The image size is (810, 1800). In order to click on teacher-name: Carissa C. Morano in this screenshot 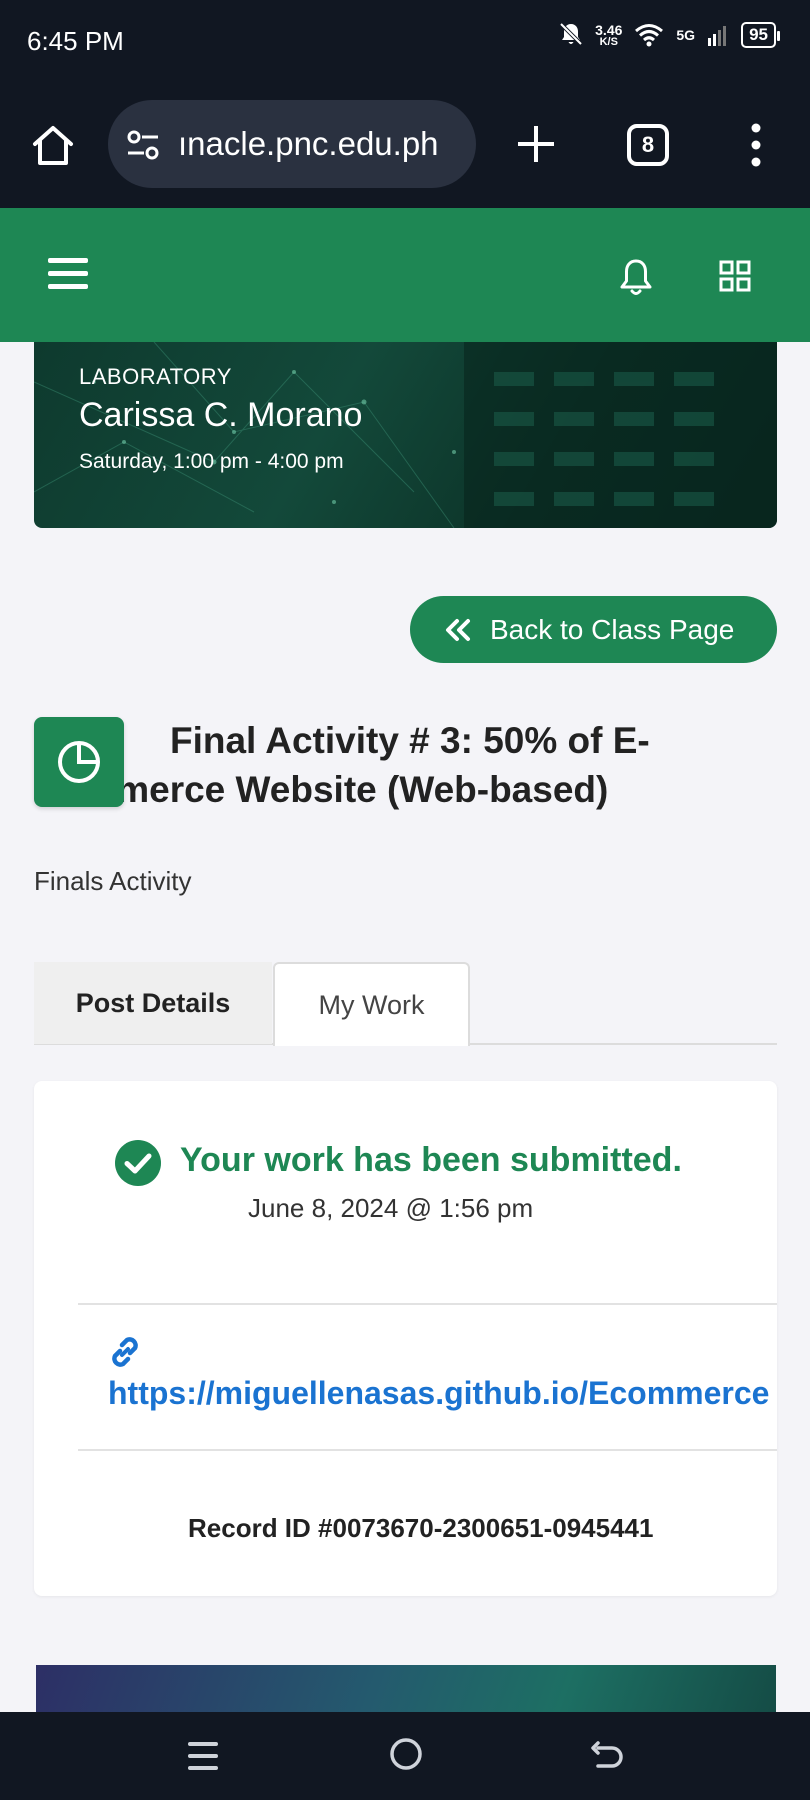, I will do `click(221, 415)`.